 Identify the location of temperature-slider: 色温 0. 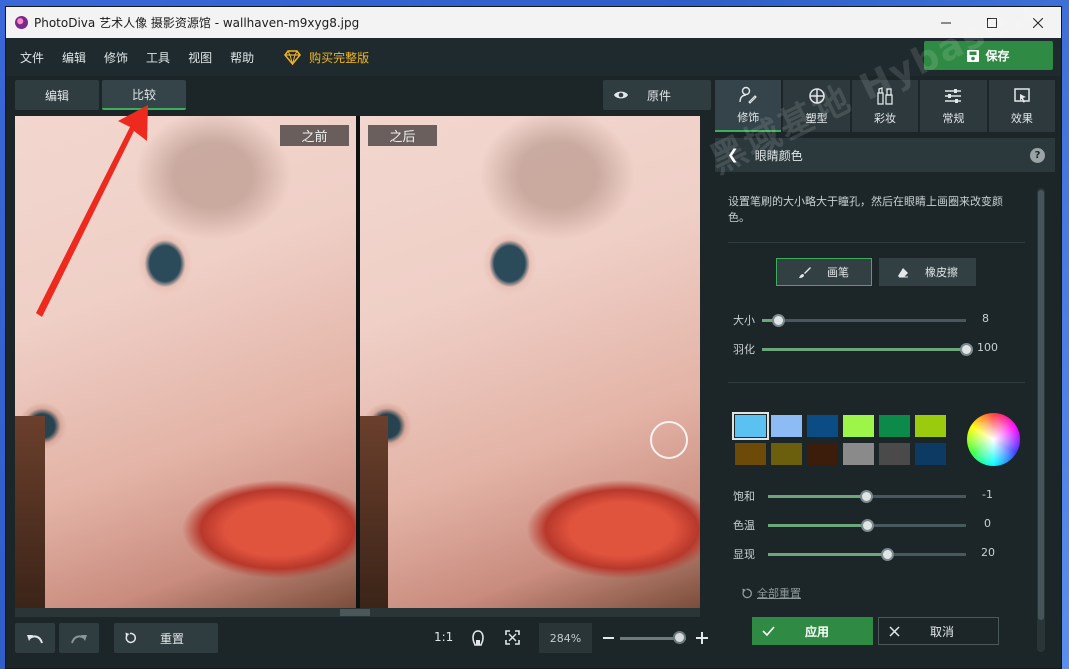
(878, 525).